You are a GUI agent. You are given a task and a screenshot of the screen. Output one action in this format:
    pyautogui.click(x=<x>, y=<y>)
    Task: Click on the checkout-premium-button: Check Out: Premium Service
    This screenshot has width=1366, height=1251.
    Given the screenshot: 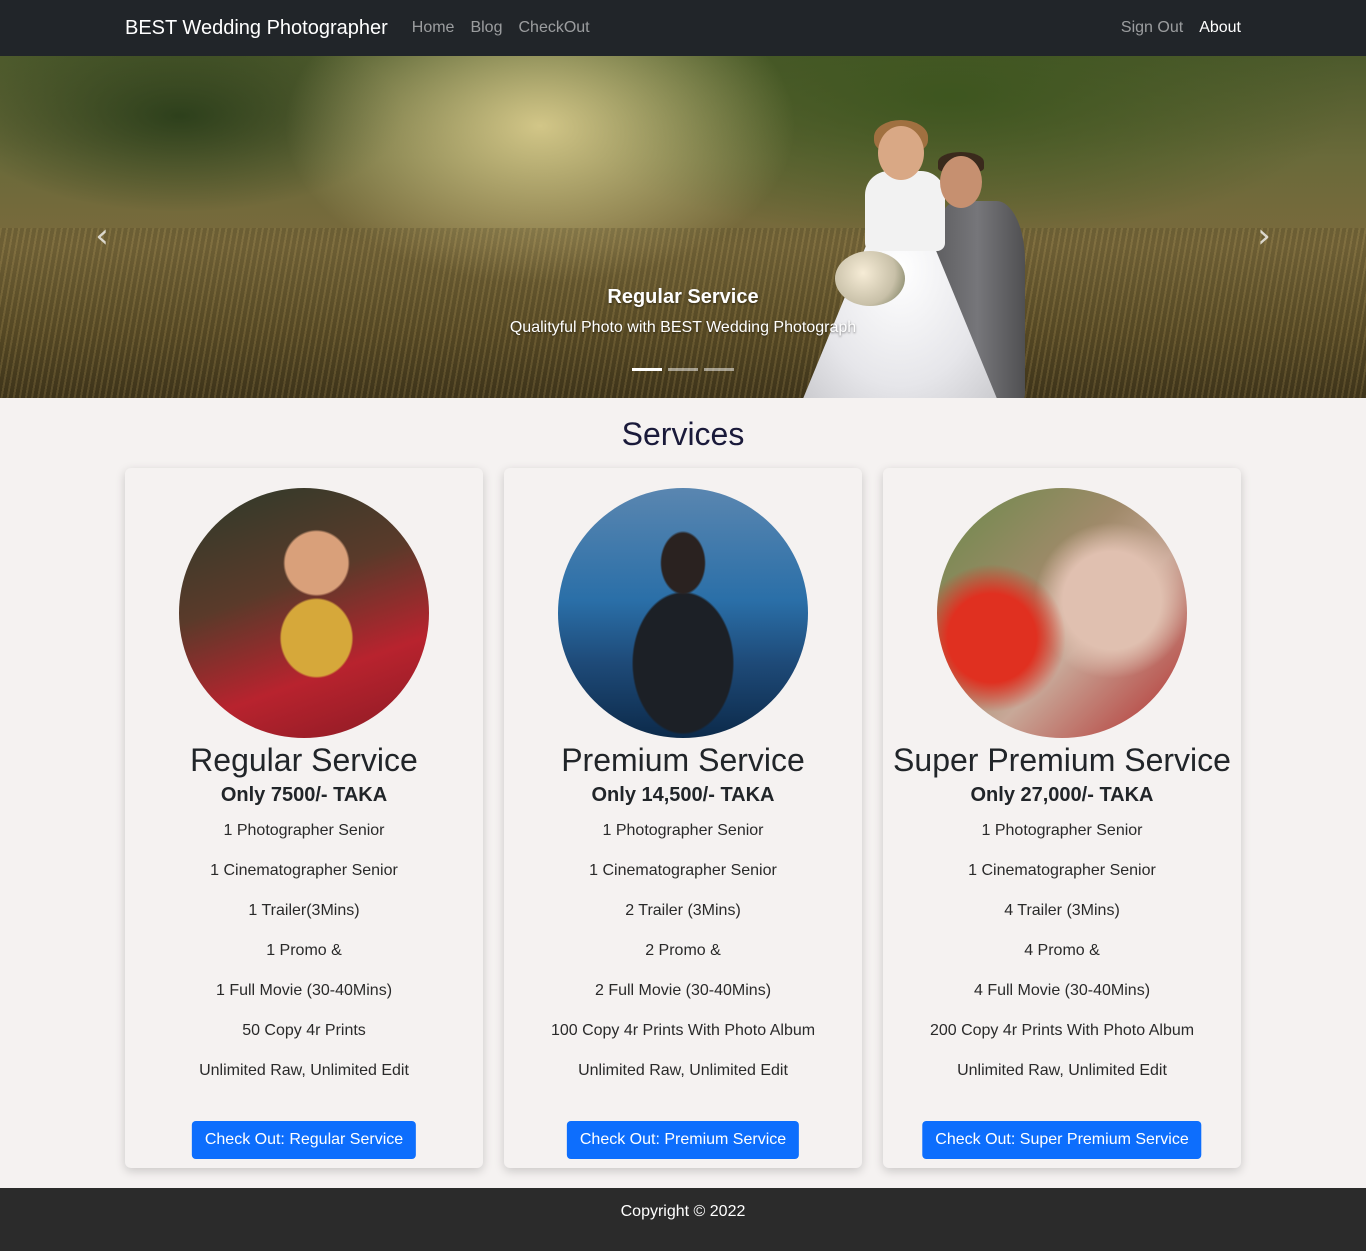 What is the action you would take?
    pyautogui.click(x=683, y=1140)
    